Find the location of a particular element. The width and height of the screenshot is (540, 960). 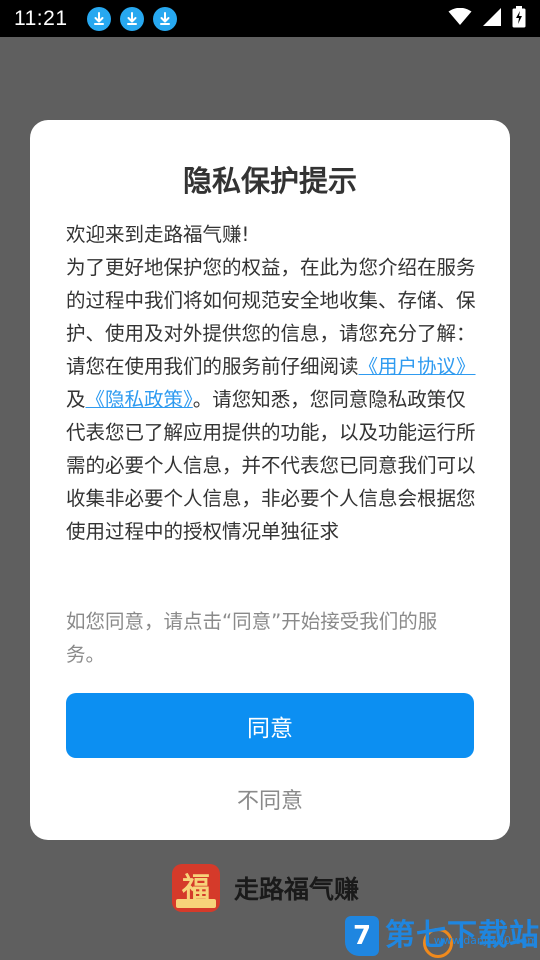

disagree-button: 不同意 is located at coordinates (270, 799).